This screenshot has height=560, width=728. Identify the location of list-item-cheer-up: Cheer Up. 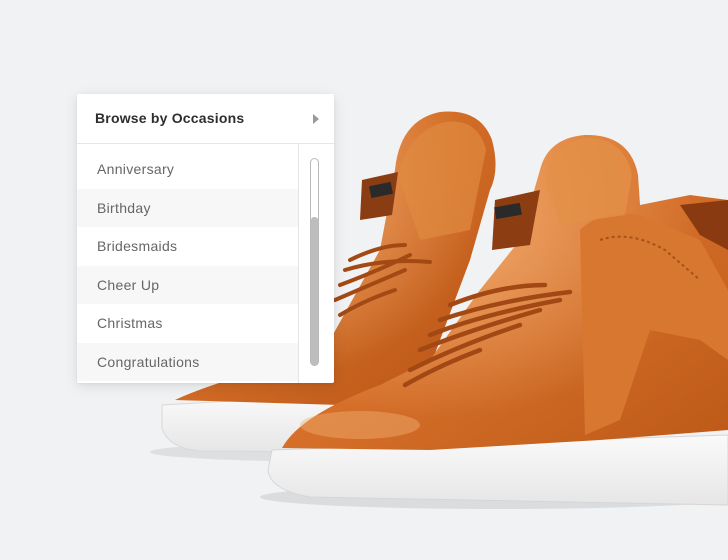
(187, 284).